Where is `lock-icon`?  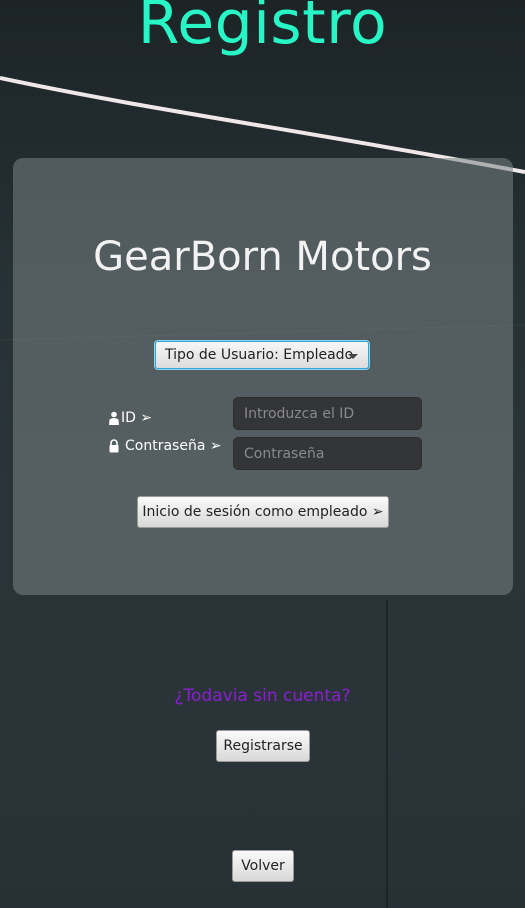
lock-icon is located at coordinates (114, 446).